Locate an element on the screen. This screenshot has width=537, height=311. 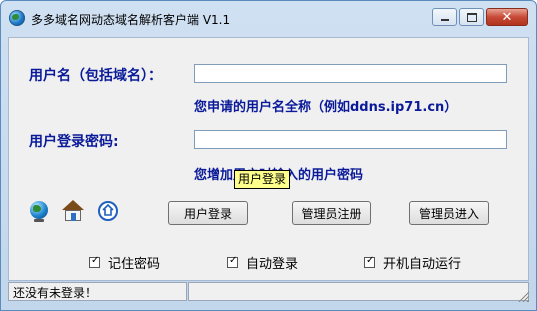
remember-password-label: 记住密码 is located at coordinates (134, 264).